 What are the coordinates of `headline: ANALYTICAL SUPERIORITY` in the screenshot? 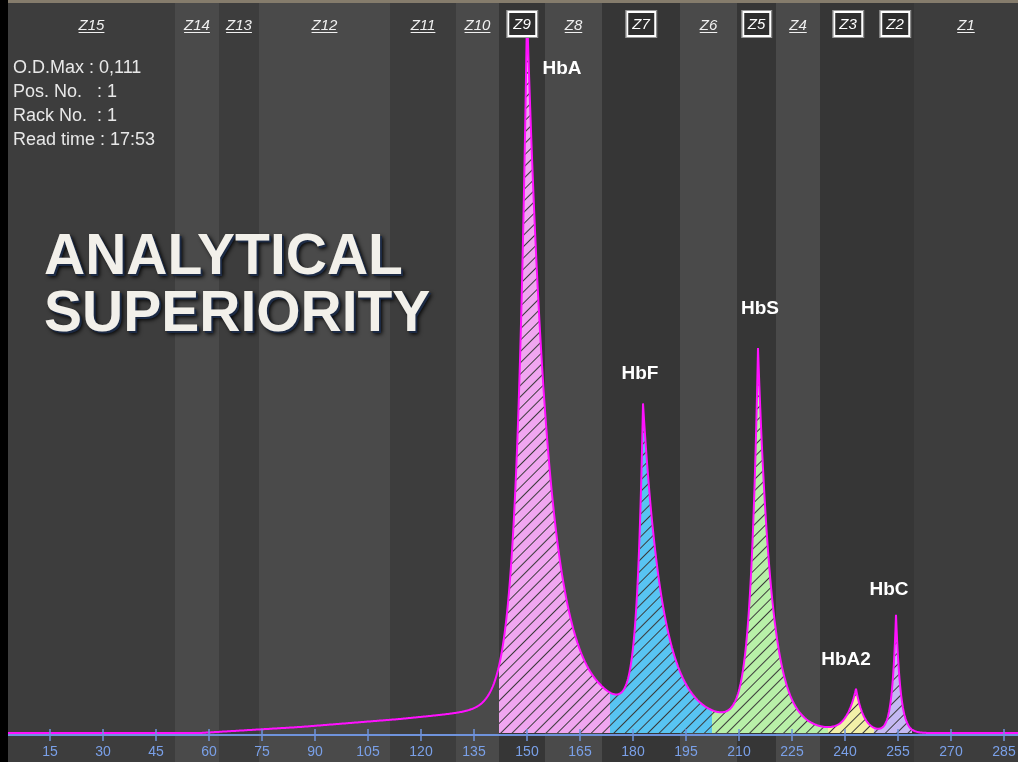 It's located at (238, 283).